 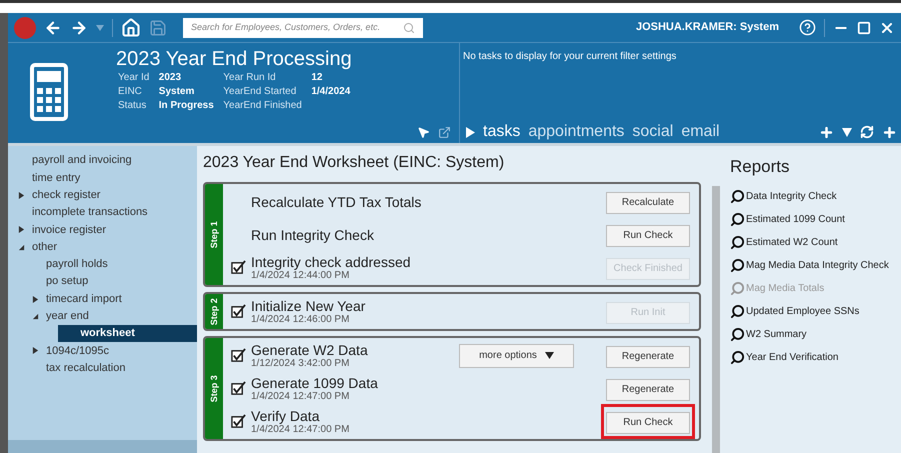 What do you see at coordinates (707, 28) in the screenshot?
I see `user-name: JOSHUA.KRAMER: System` at bounding box center [707, 28].